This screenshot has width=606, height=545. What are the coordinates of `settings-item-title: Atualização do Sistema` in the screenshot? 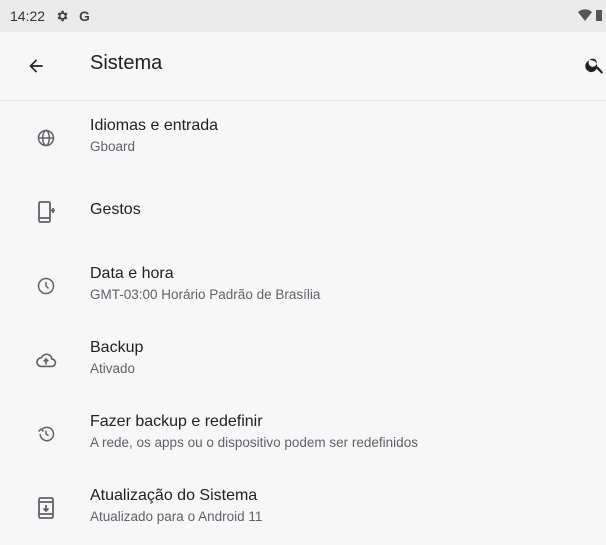 It's located at (174, 495).